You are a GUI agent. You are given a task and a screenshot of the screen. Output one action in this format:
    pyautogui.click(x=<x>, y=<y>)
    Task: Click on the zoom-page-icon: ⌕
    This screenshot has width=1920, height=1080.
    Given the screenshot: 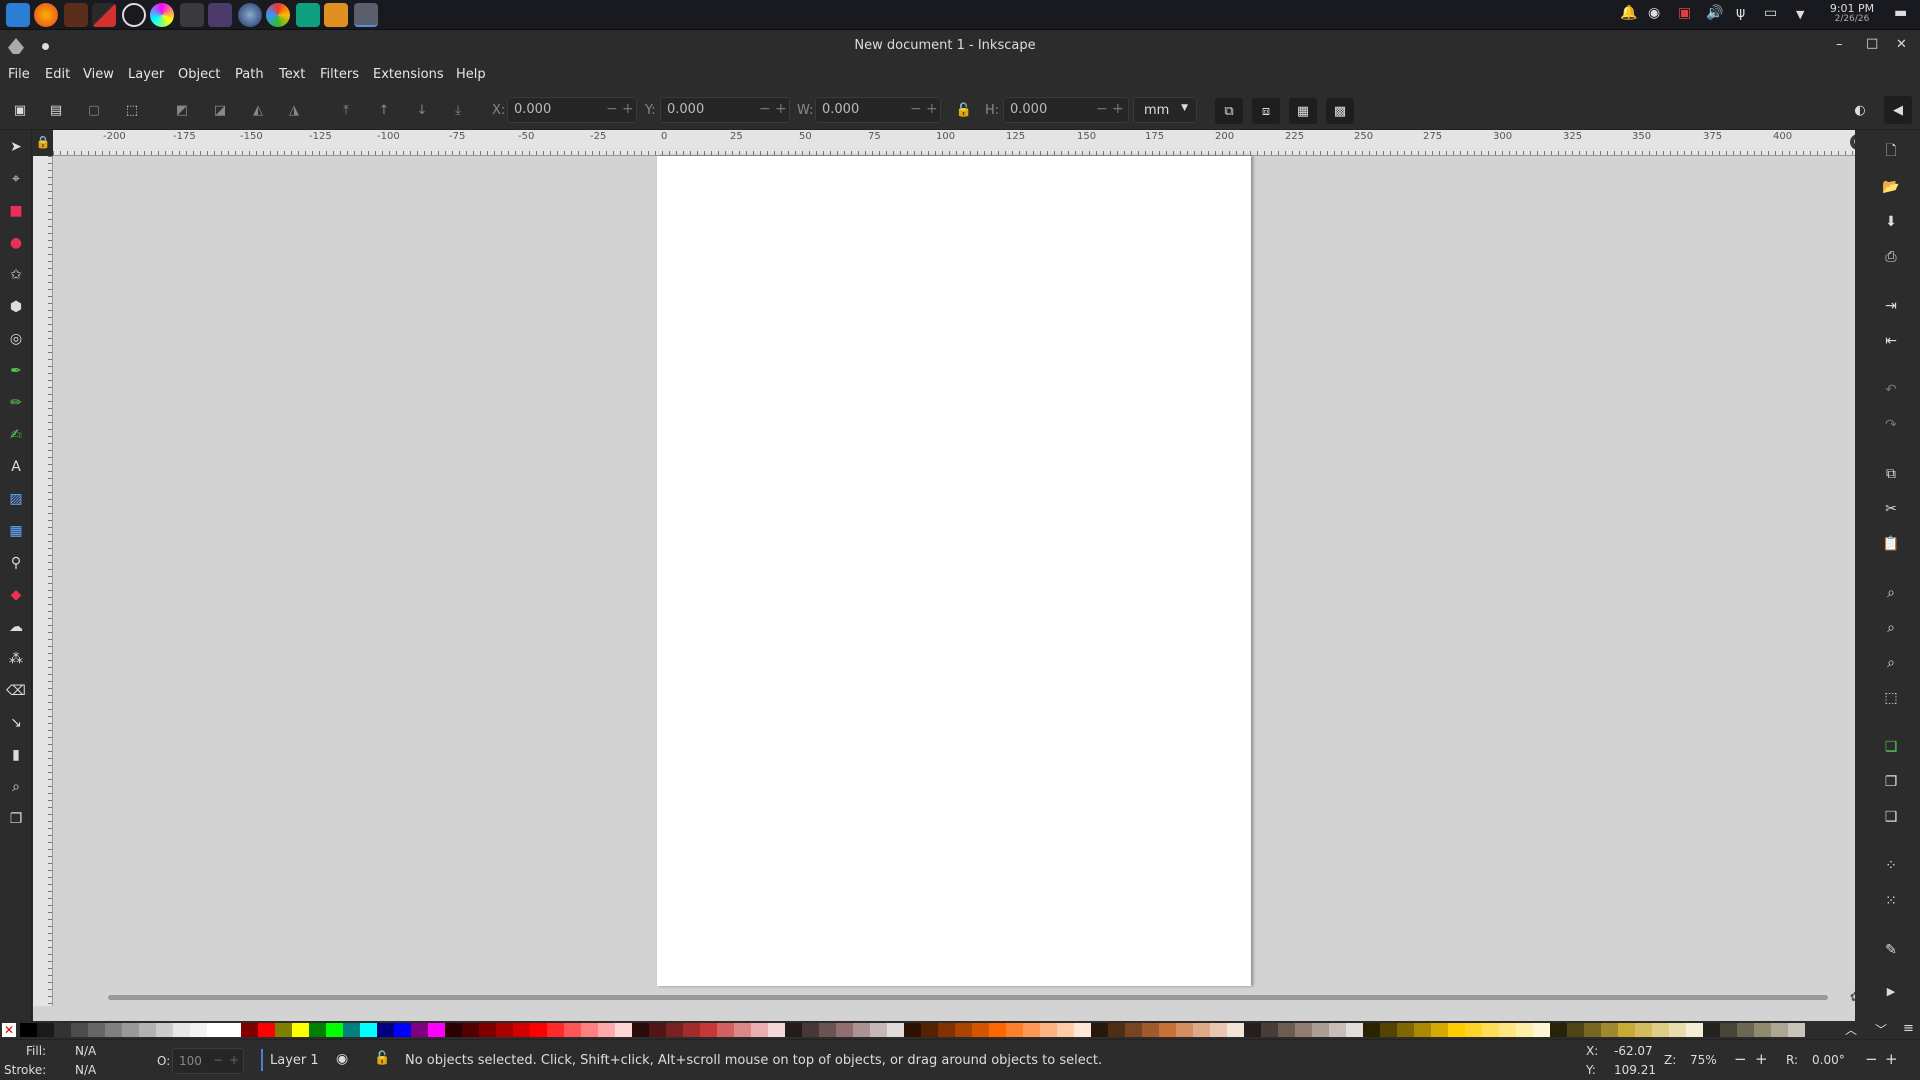 What is the action you would take?
    pyautogui.click(x=1891, y=663)
    